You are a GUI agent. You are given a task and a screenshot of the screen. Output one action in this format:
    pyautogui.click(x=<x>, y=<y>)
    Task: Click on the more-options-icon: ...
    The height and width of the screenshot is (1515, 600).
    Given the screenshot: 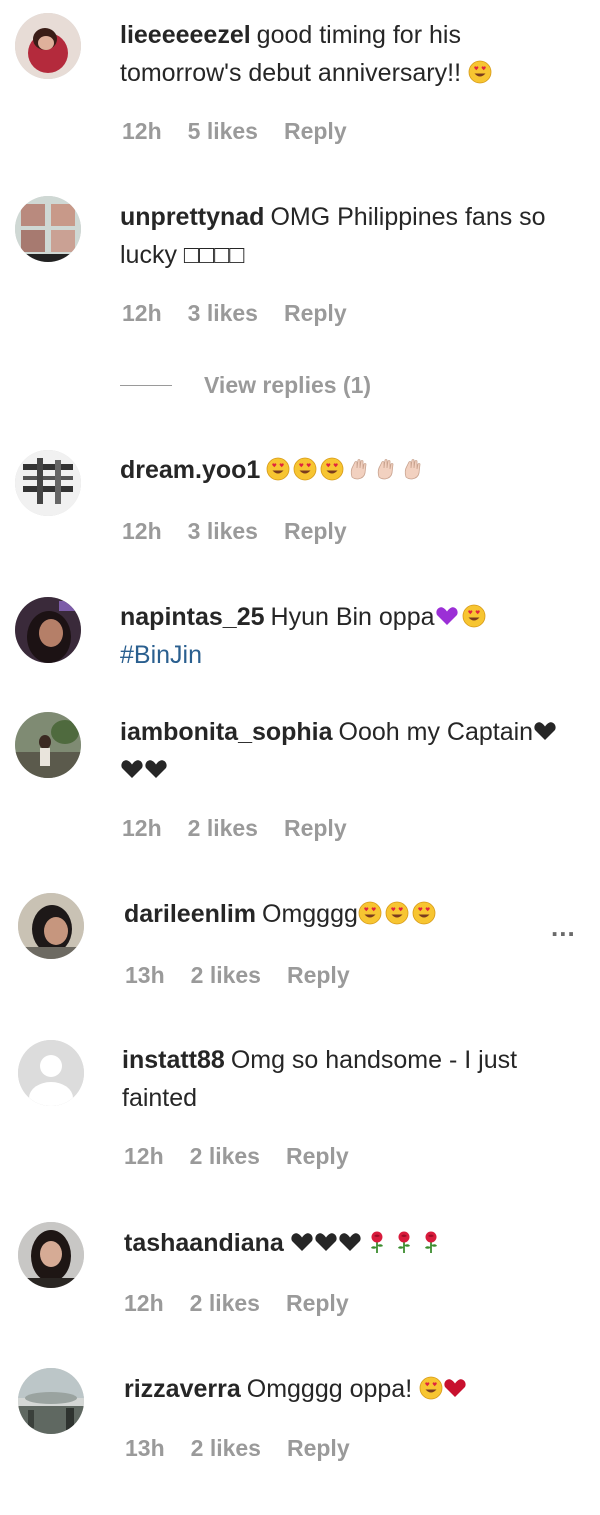 What is the action you would take?
    pyautogui.click(x=563, y=927)
    